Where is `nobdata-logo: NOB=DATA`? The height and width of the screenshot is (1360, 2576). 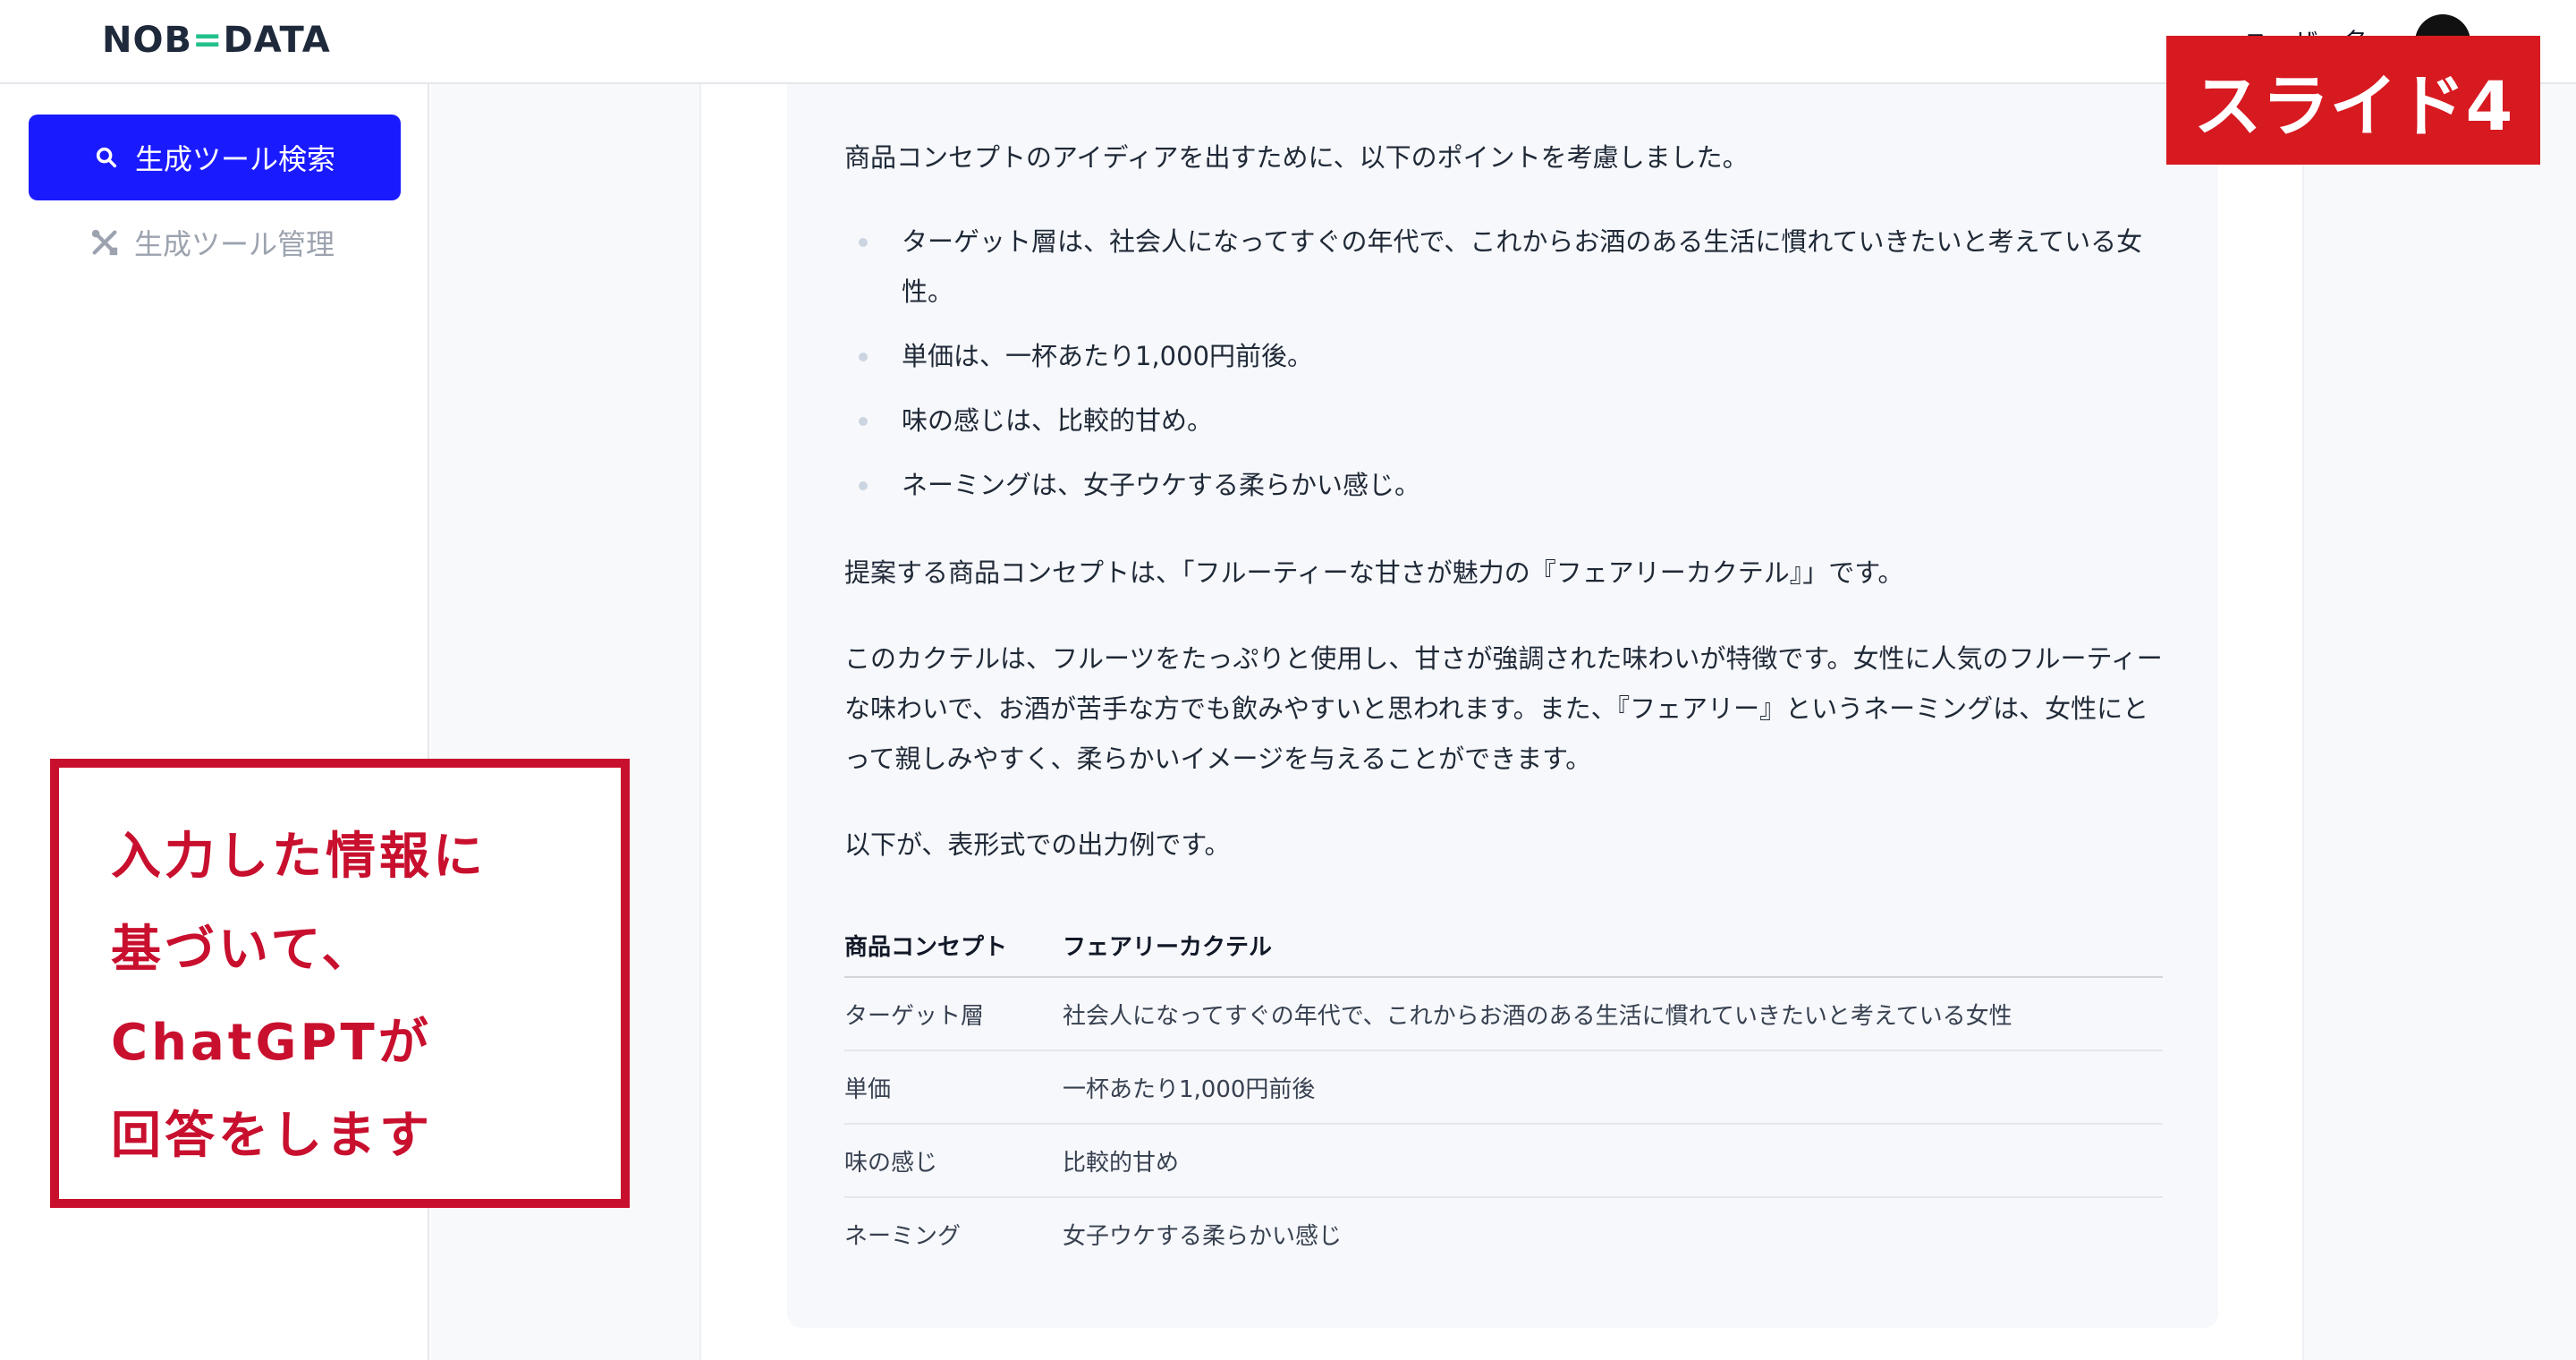
nobdata-logo: NOB=DATA is located at coordinates (216, 40).